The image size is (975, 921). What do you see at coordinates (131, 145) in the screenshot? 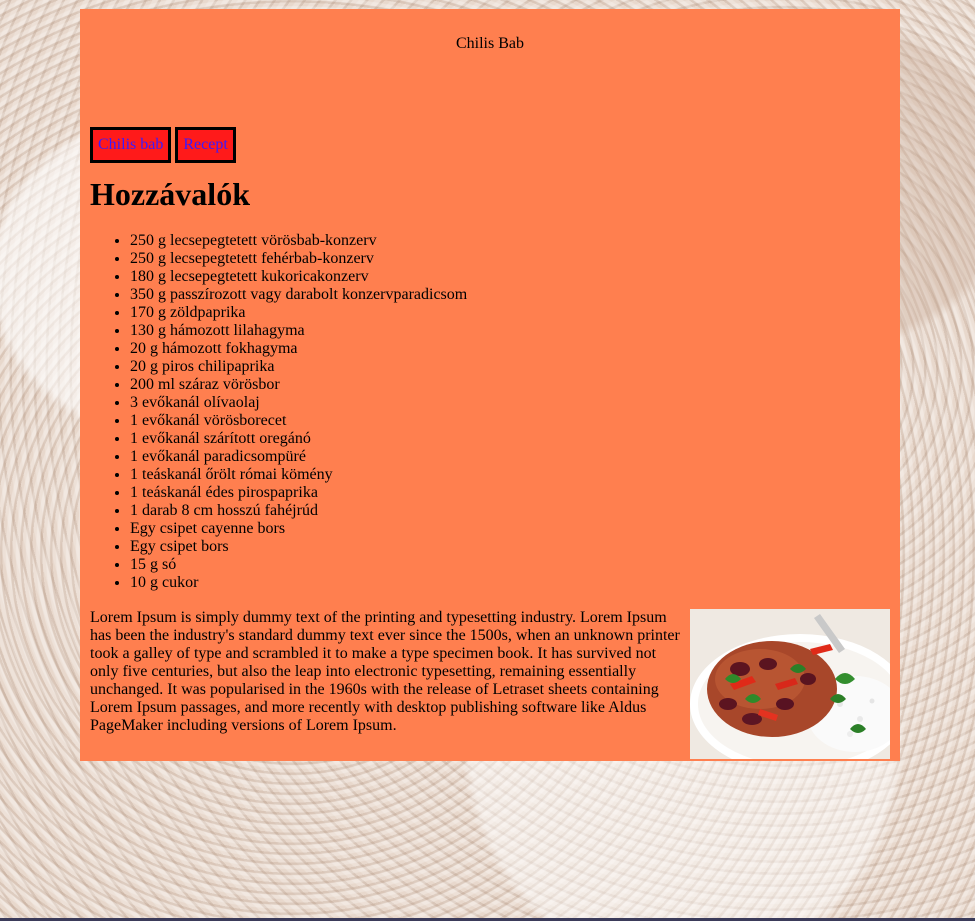
I see `nav-link-chilis-bab: Chilis bab` at bounding box center [131, 145].